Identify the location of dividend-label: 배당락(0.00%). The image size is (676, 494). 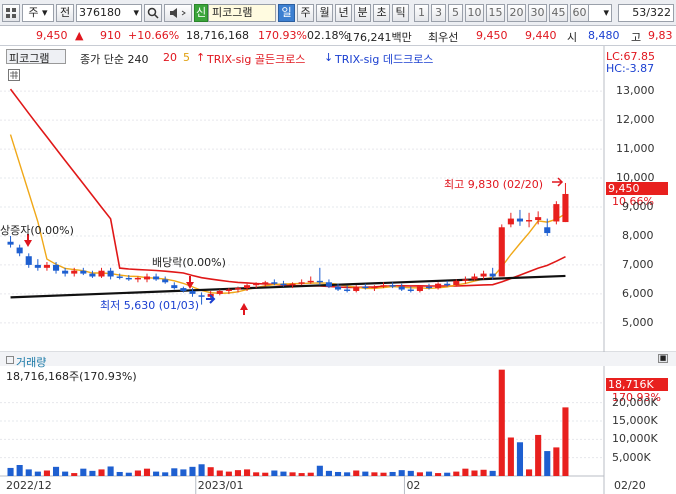
(189, 262).